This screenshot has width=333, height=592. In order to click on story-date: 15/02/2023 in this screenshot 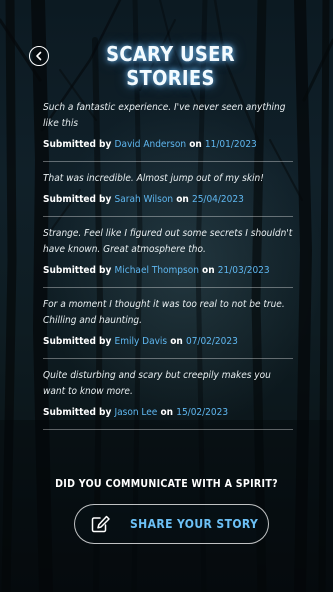, I will do `click(202, 412)`.